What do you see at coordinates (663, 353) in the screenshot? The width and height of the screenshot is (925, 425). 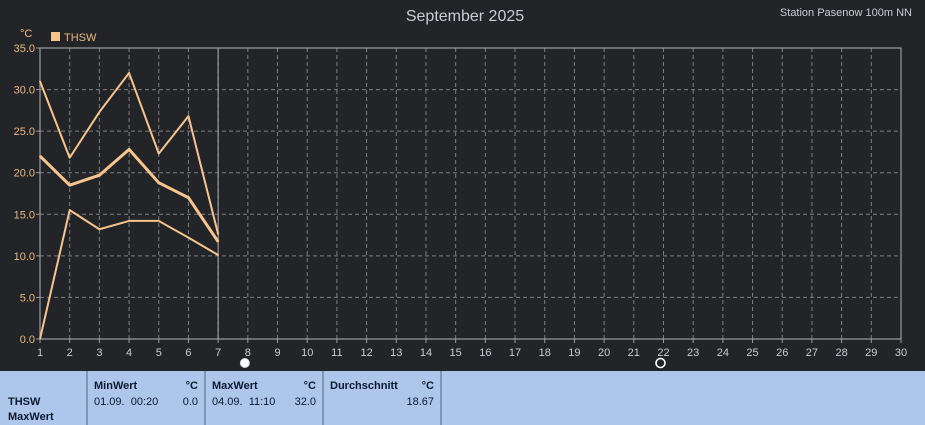 I see `x-tick-label: 22` at bounding box center [663, 353].